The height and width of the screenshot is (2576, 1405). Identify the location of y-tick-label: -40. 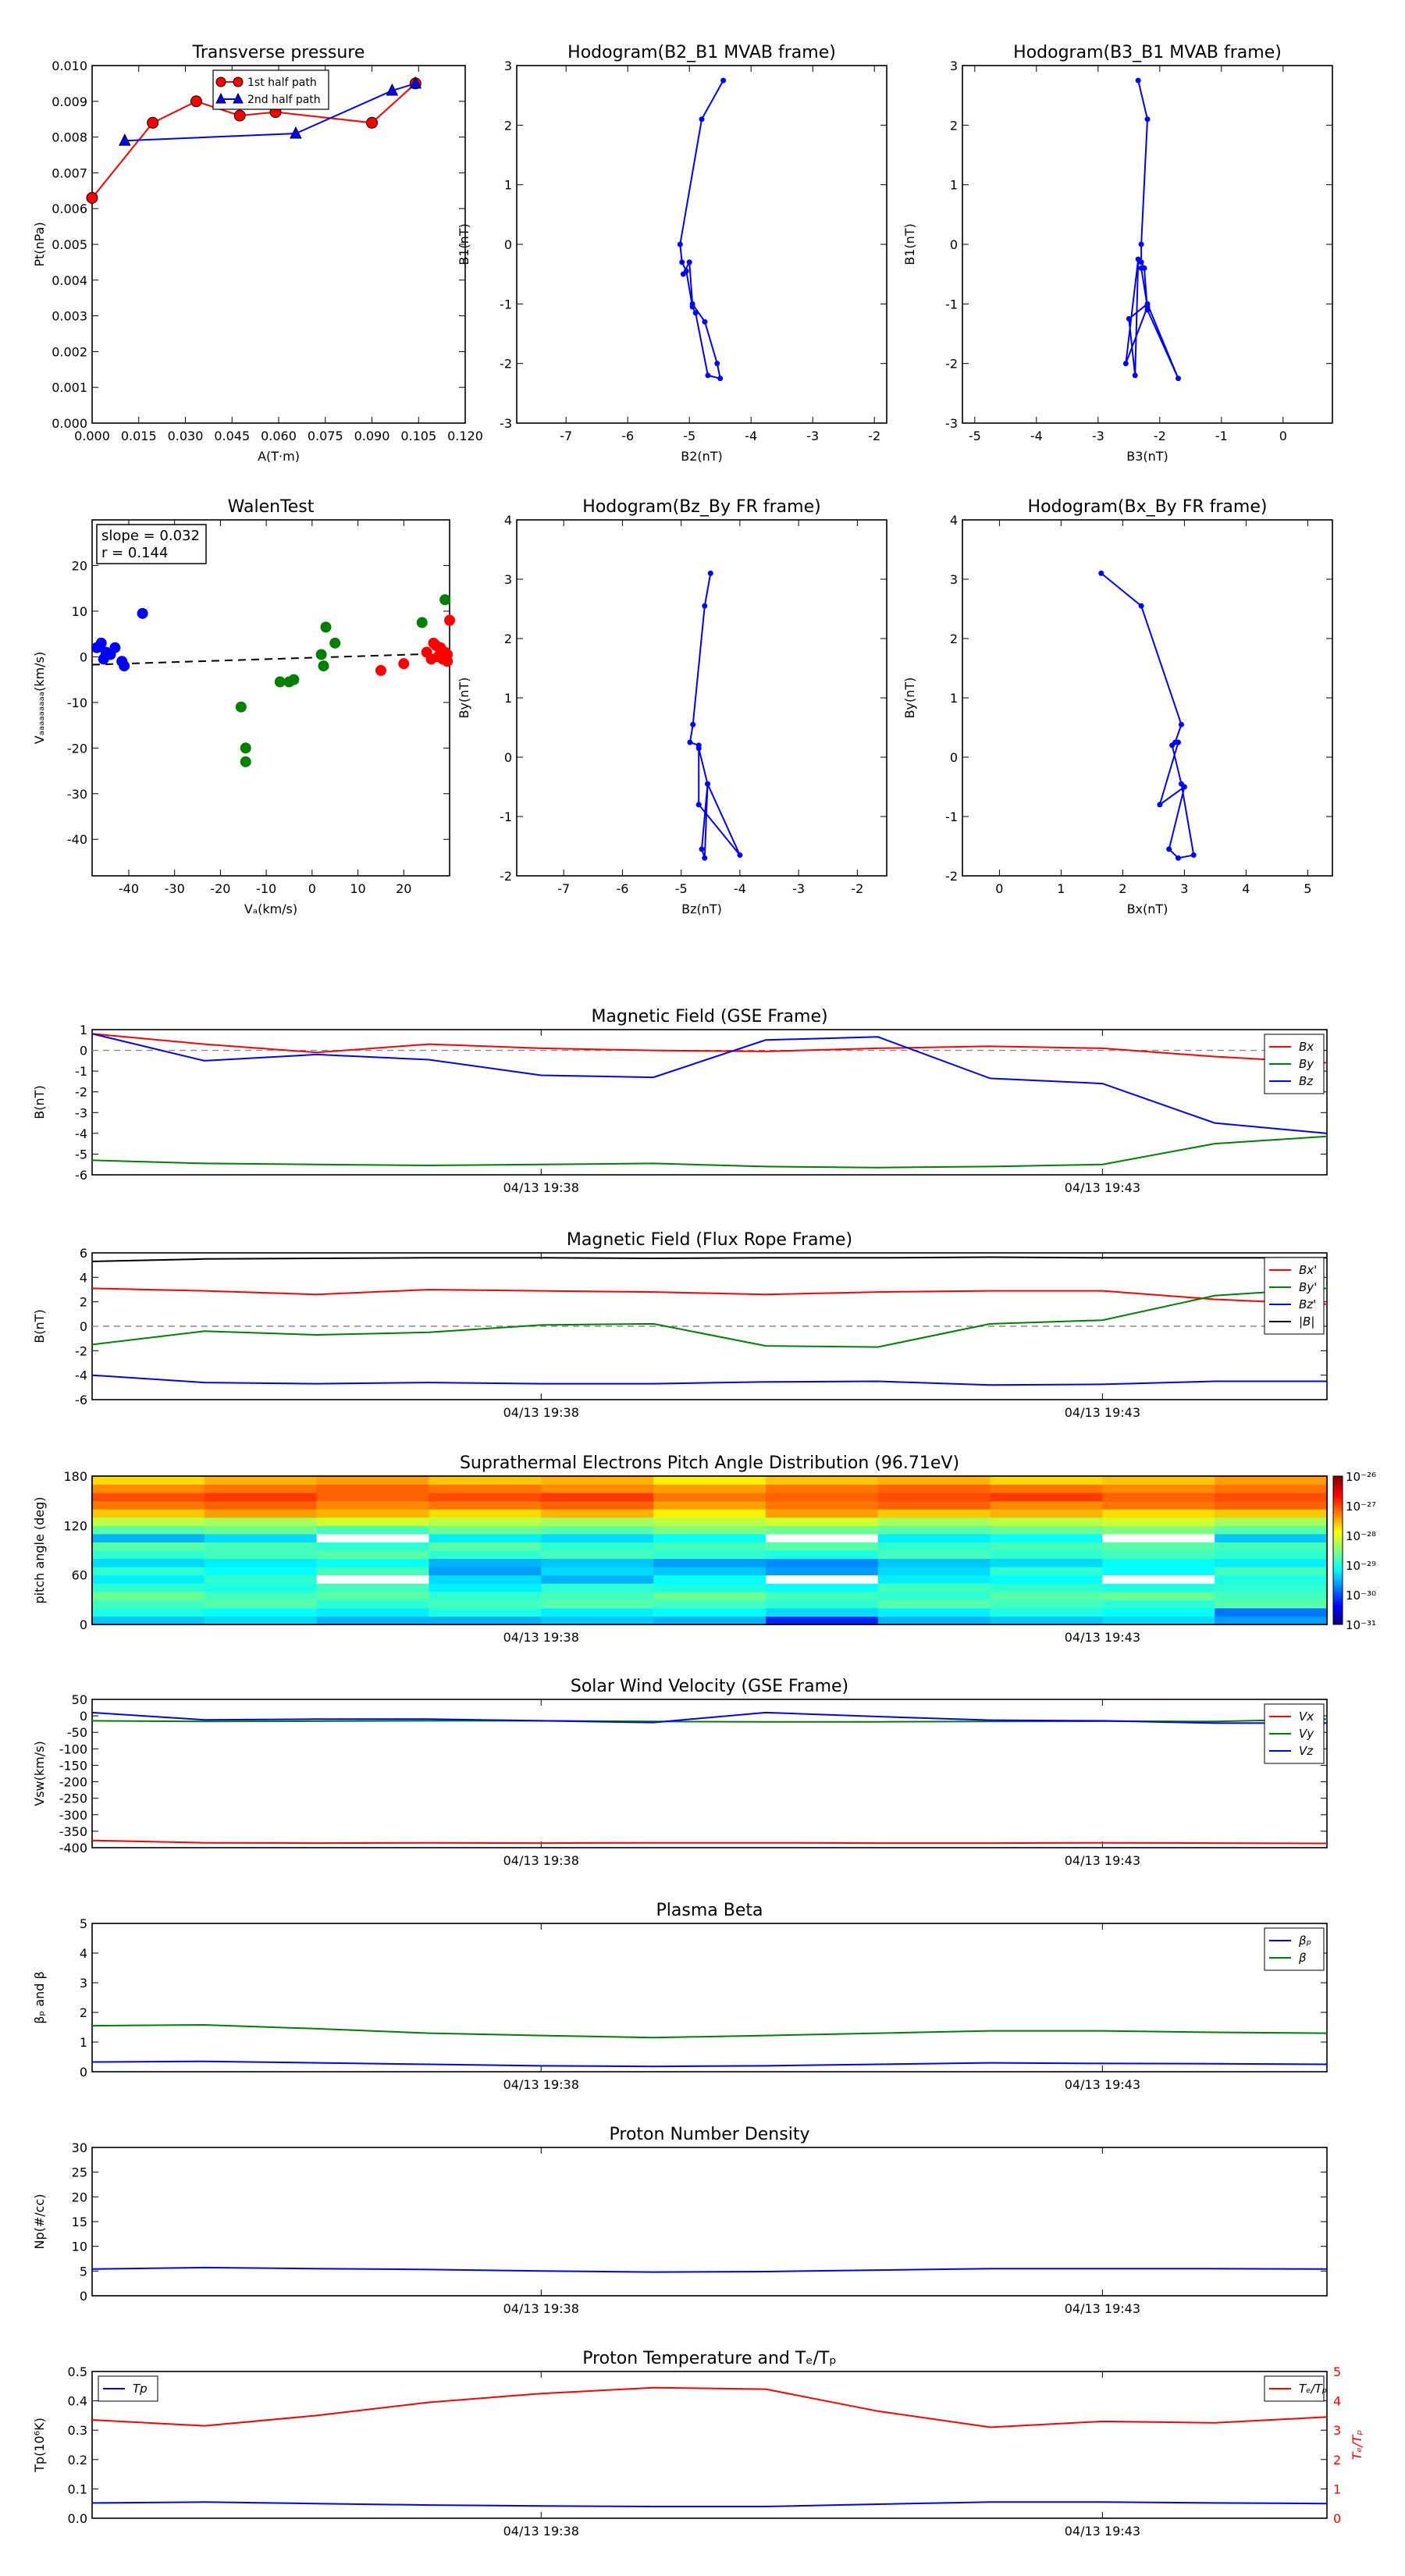
(77, 839).